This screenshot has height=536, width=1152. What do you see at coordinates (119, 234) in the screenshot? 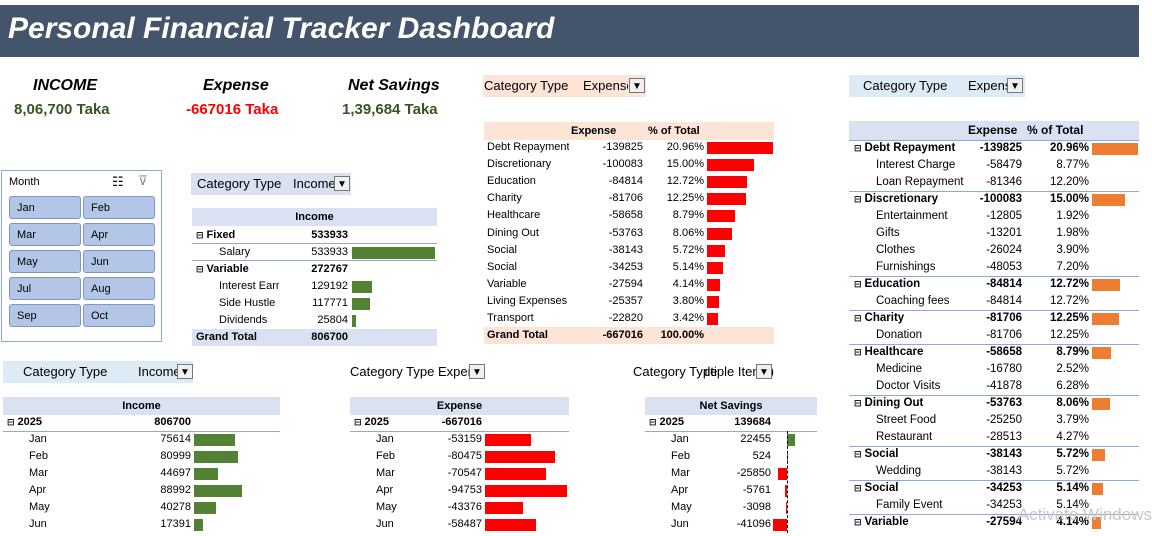
I see `month-slicer-button: Apr` at bounding box center [119, 234].